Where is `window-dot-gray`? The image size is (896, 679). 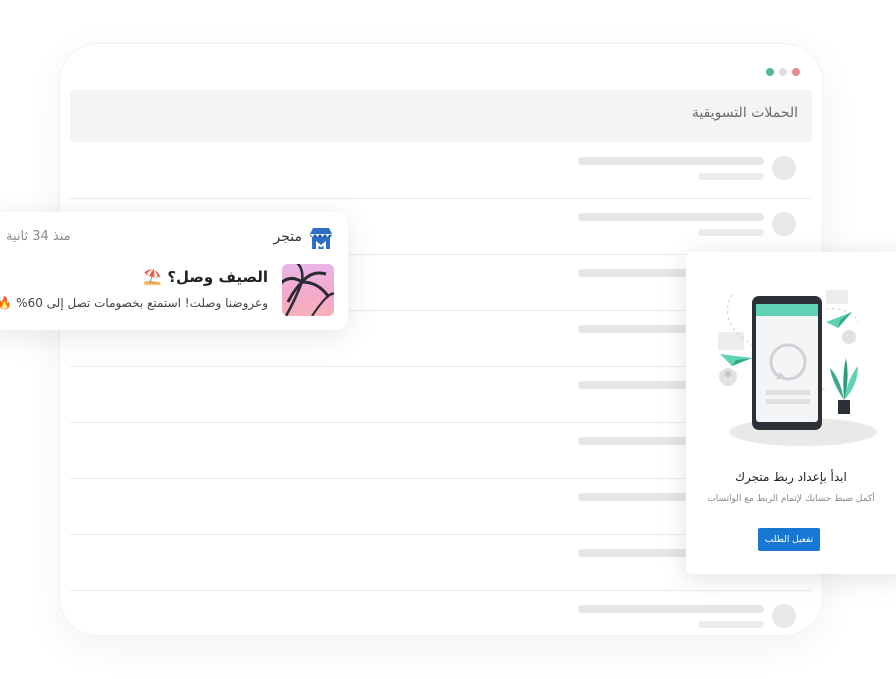
window-dot-gray is located at coordinates (783, 72).